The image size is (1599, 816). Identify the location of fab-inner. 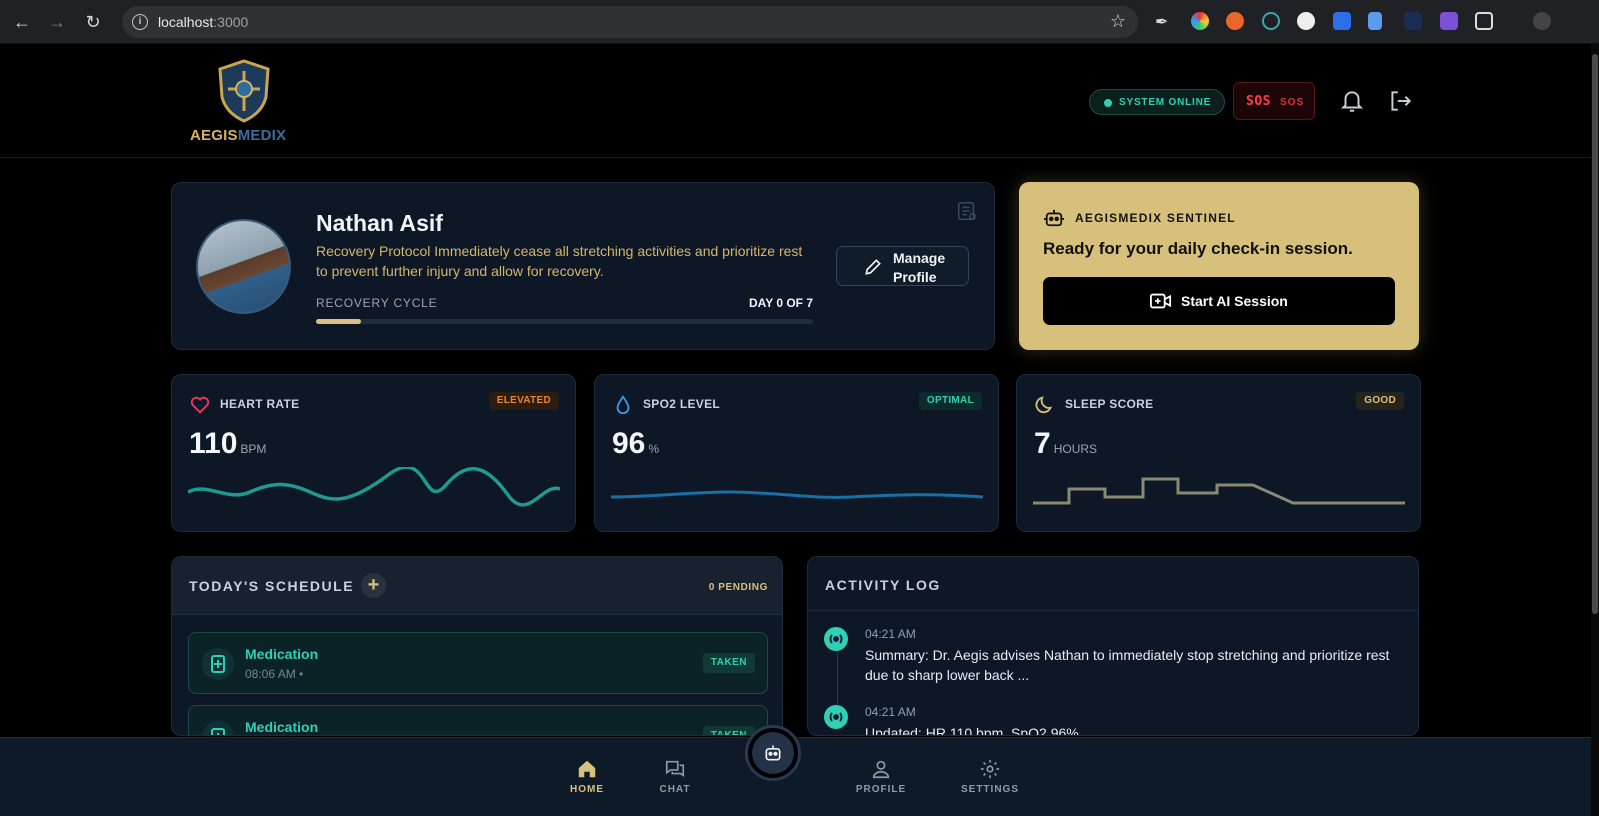
(773, 753).